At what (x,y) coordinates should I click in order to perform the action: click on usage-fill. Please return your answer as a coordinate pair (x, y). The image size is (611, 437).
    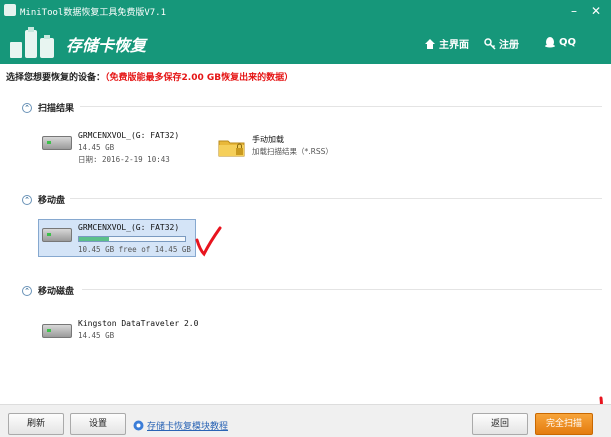
    Looking at the image, I should click on (94, 239).